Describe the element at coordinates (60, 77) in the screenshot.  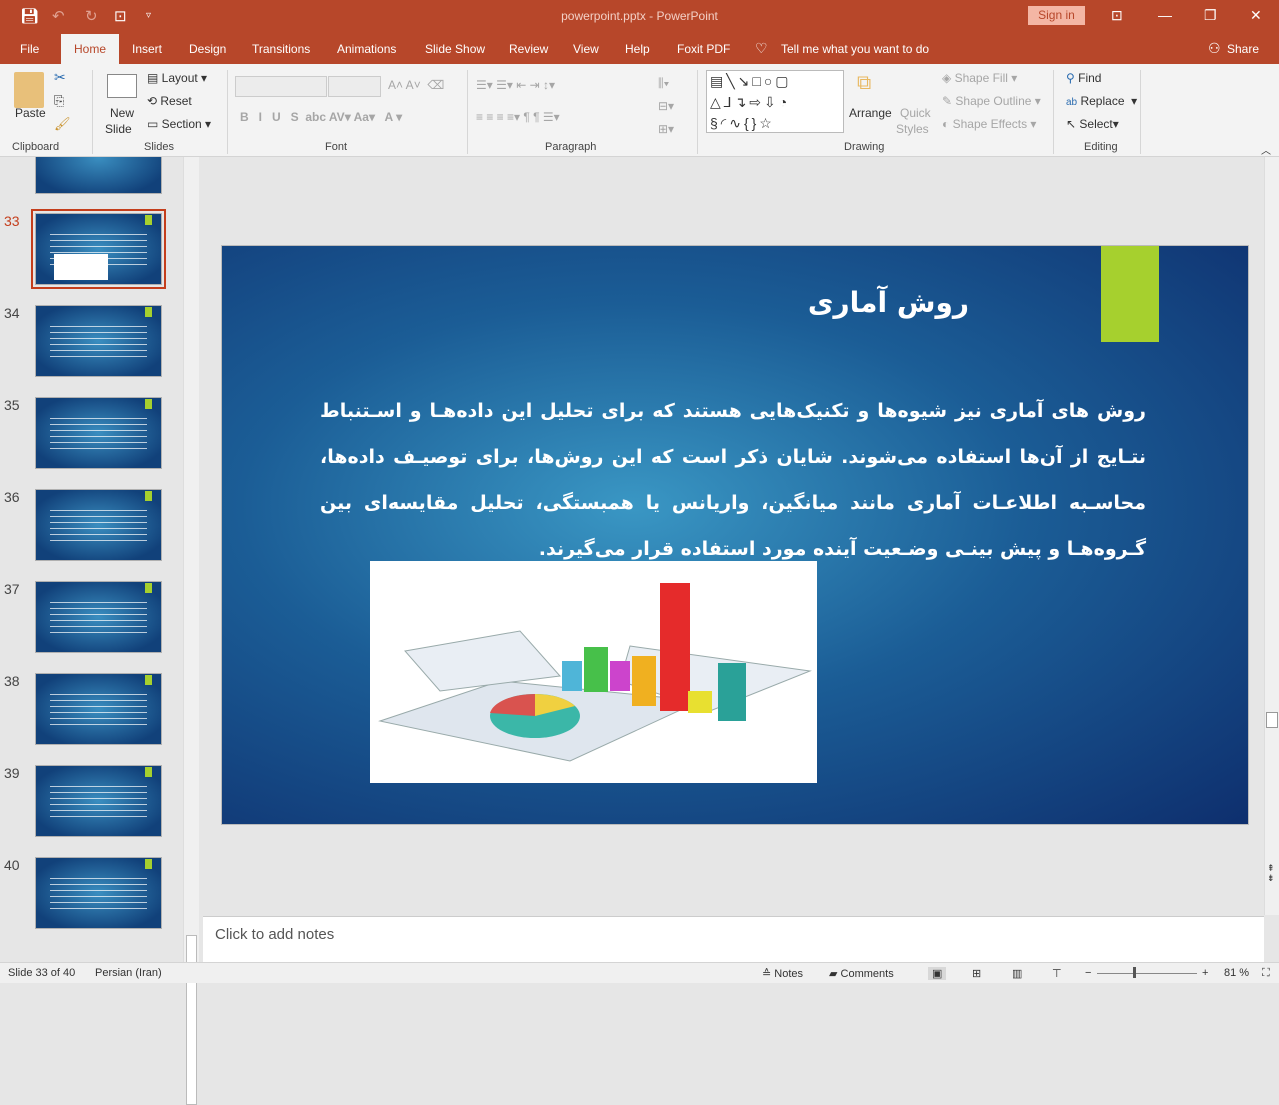
I see `cut-icon: ✂` at that location.